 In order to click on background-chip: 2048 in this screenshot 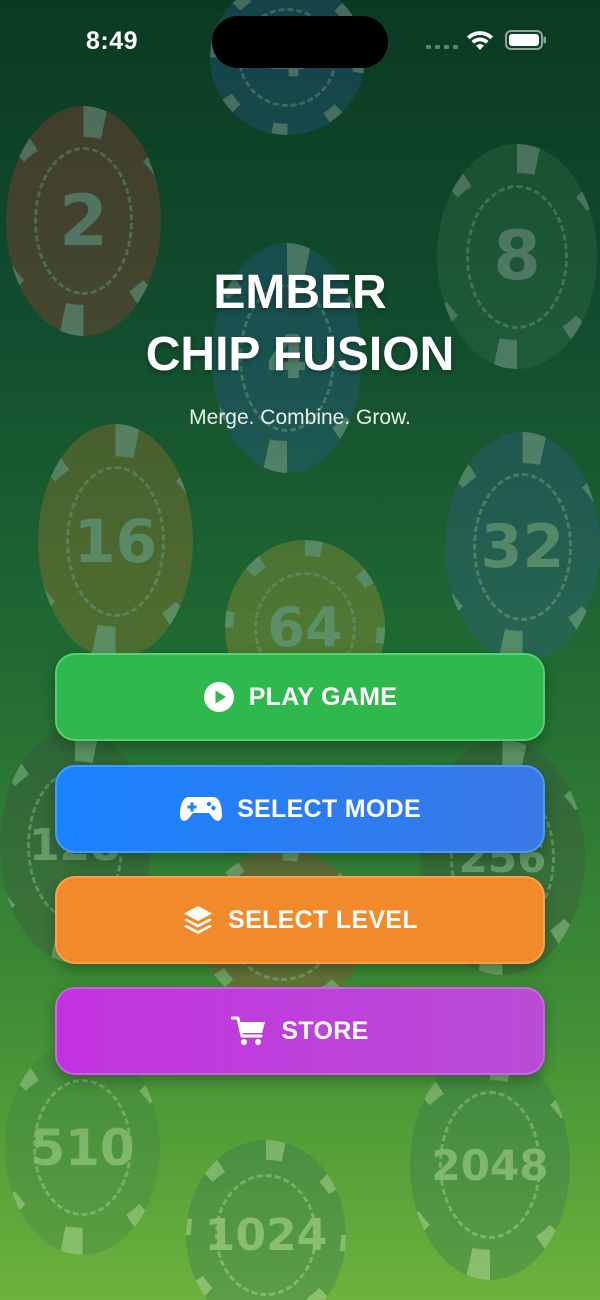, I will do `click(490, 1165)`.